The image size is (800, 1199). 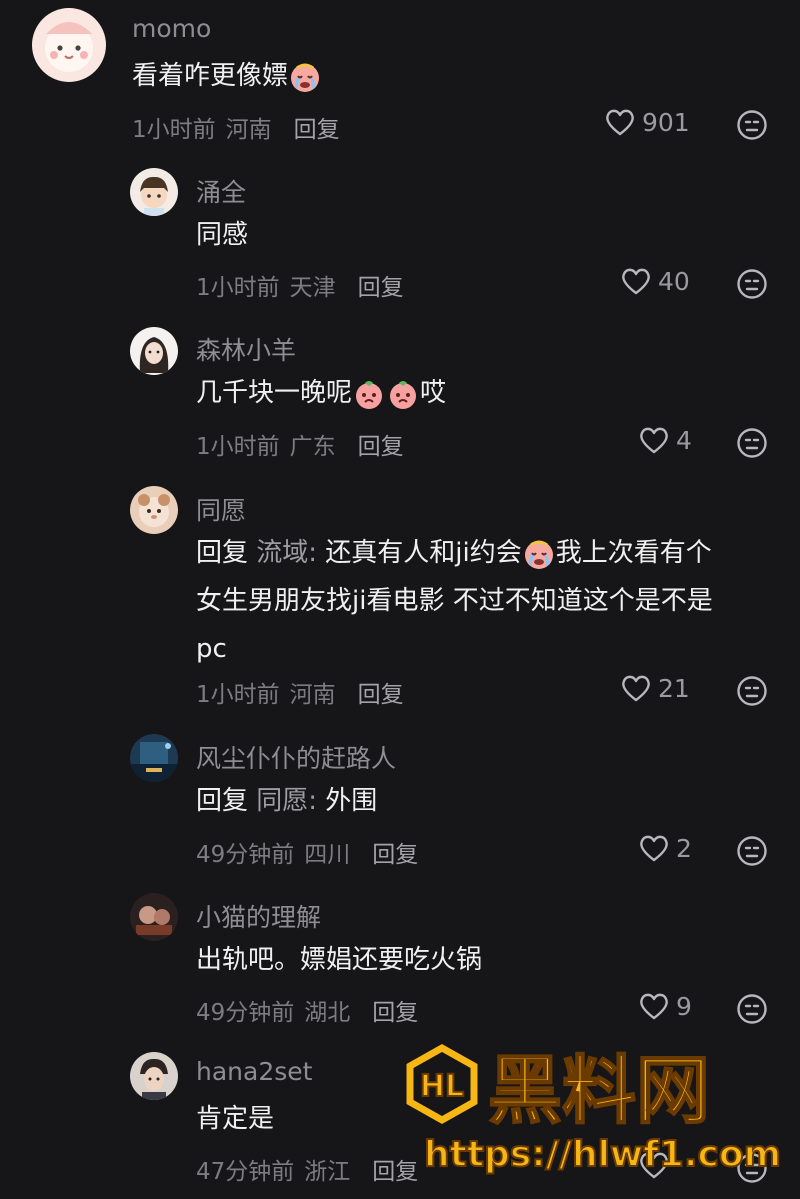 I want to click on like-button: 21, so click(x=655, y=688).